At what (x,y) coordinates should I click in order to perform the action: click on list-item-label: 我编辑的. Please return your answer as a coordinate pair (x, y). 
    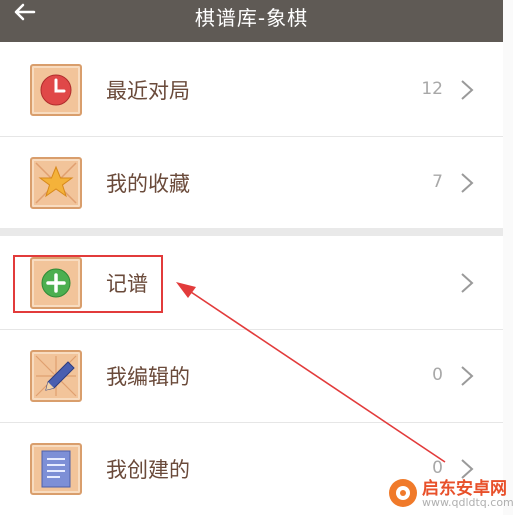
    Looking at the image, I should click on (148, 377).